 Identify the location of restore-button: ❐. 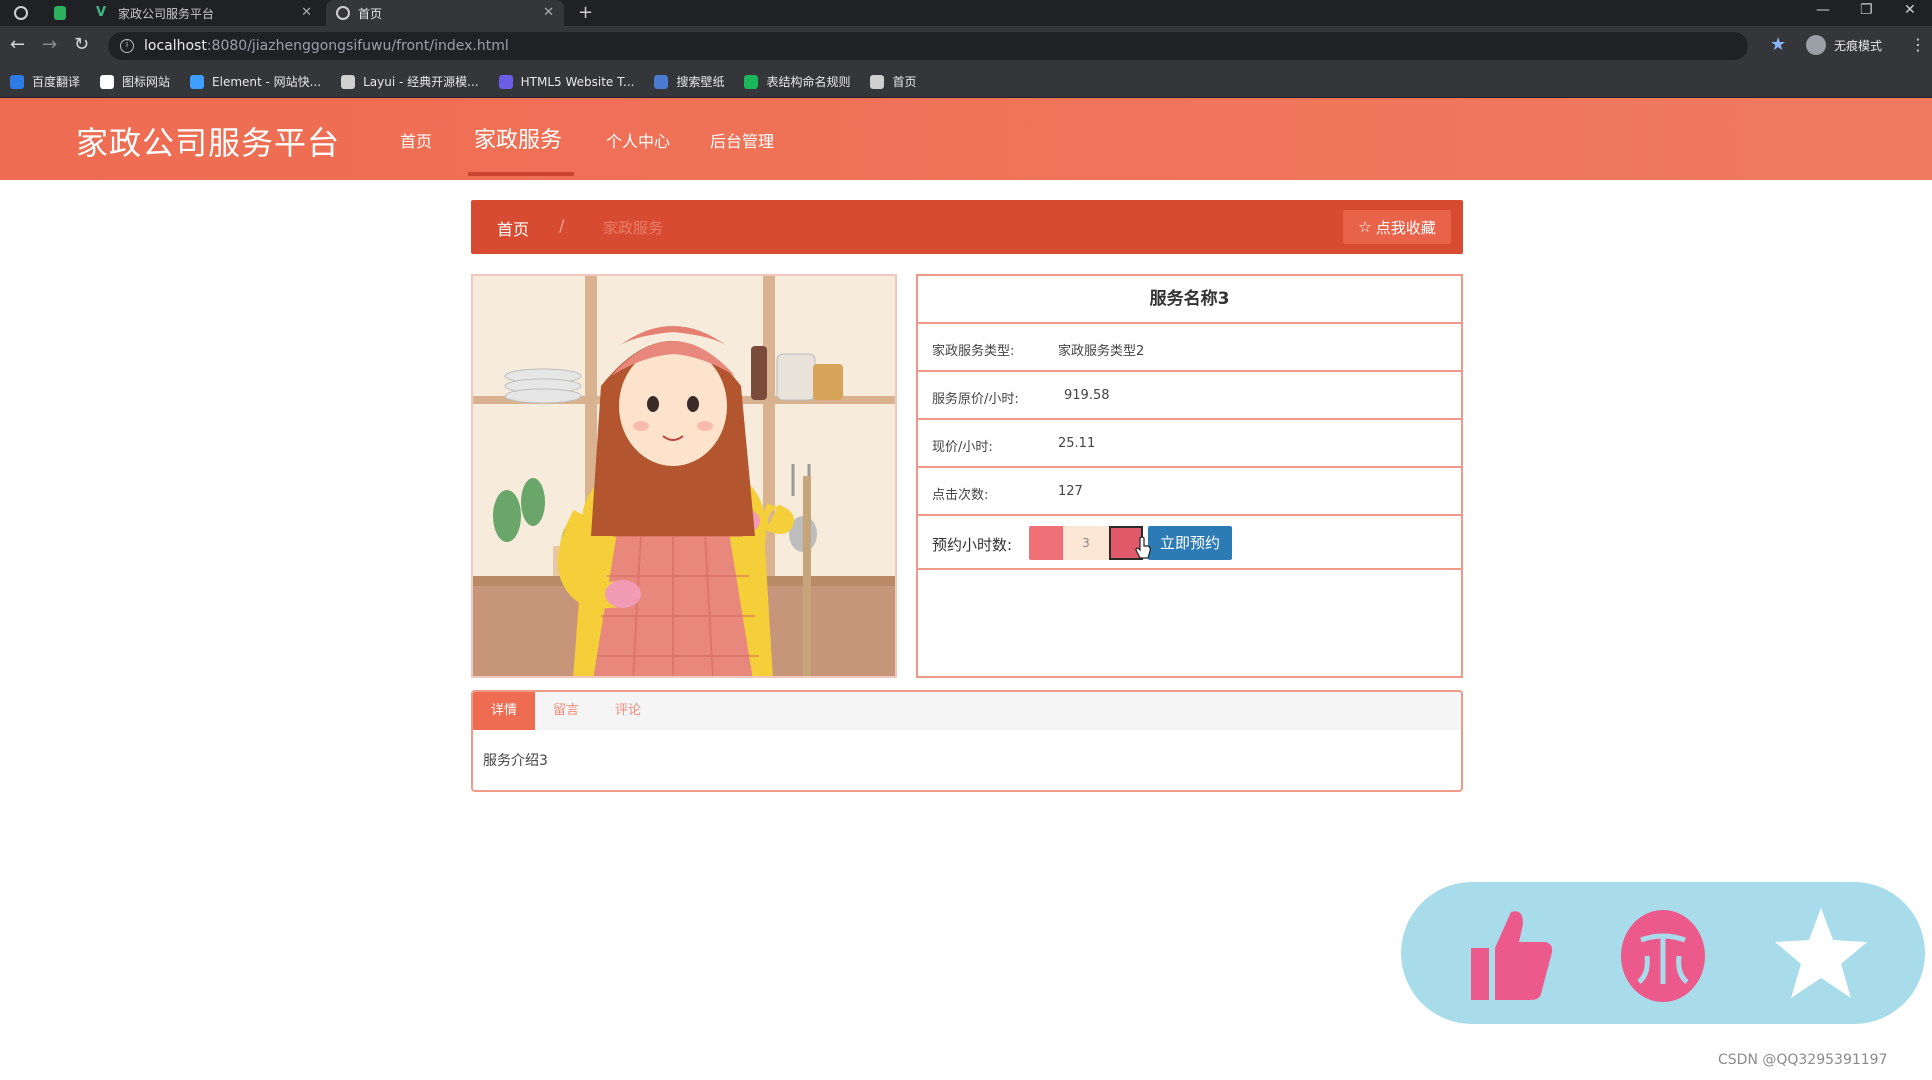
(1866, 10).